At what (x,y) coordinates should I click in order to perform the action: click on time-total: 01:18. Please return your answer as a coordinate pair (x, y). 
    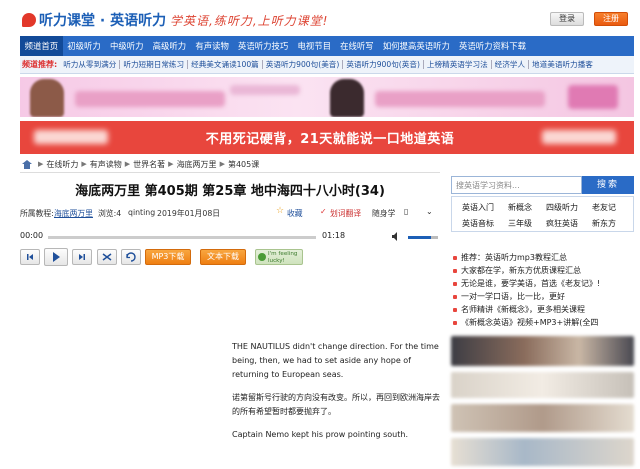
    Looking at the image, I should click on (334, 235).